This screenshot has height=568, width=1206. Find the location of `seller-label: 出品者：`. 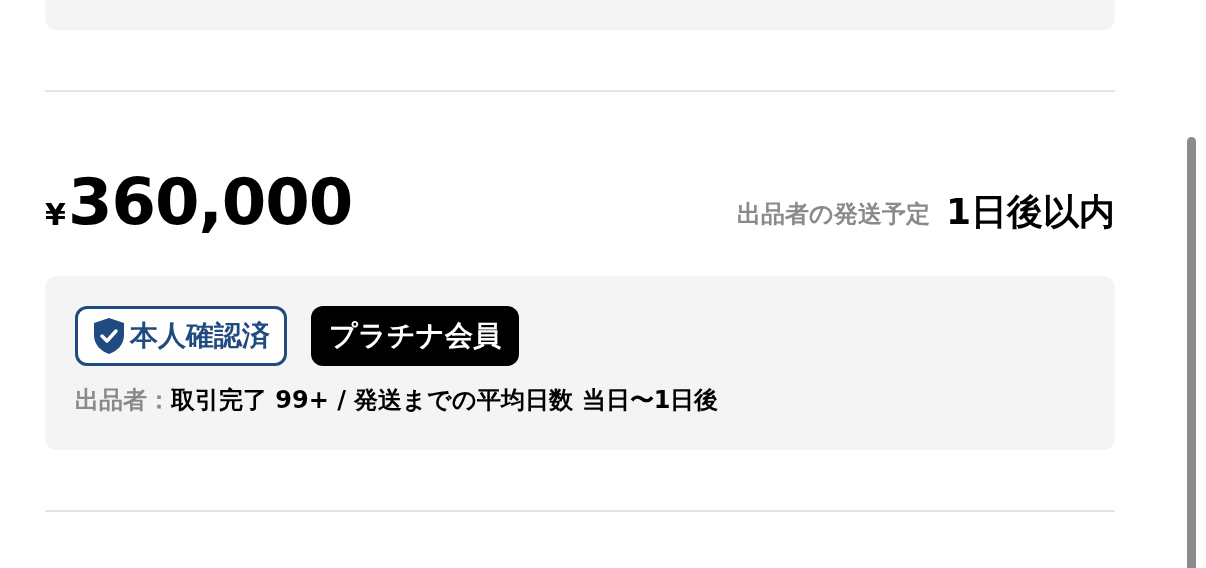

seller-label: 出品者： is located at coordinates (123, 400).